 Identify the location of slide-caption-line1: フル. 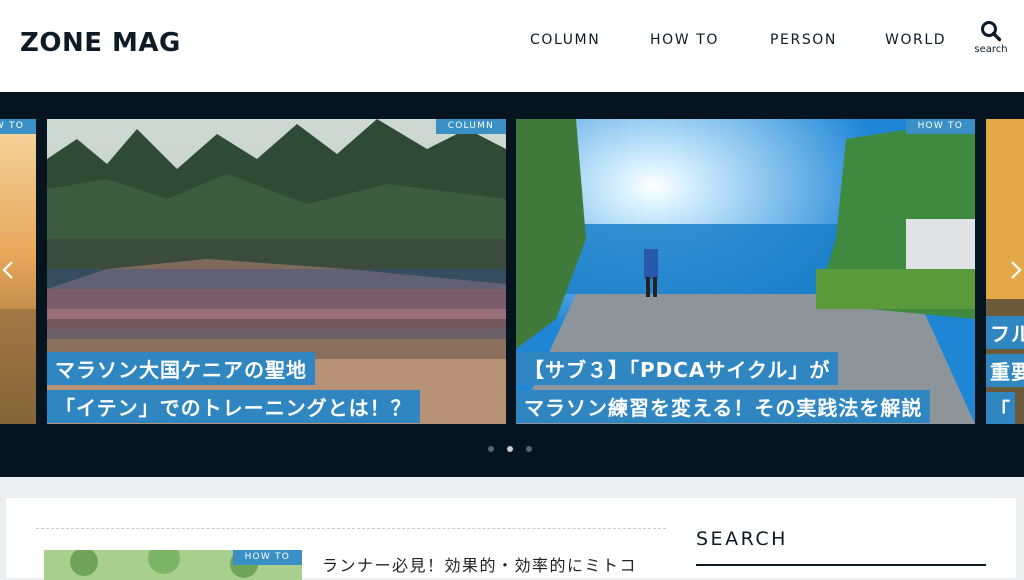
(1005, 332).